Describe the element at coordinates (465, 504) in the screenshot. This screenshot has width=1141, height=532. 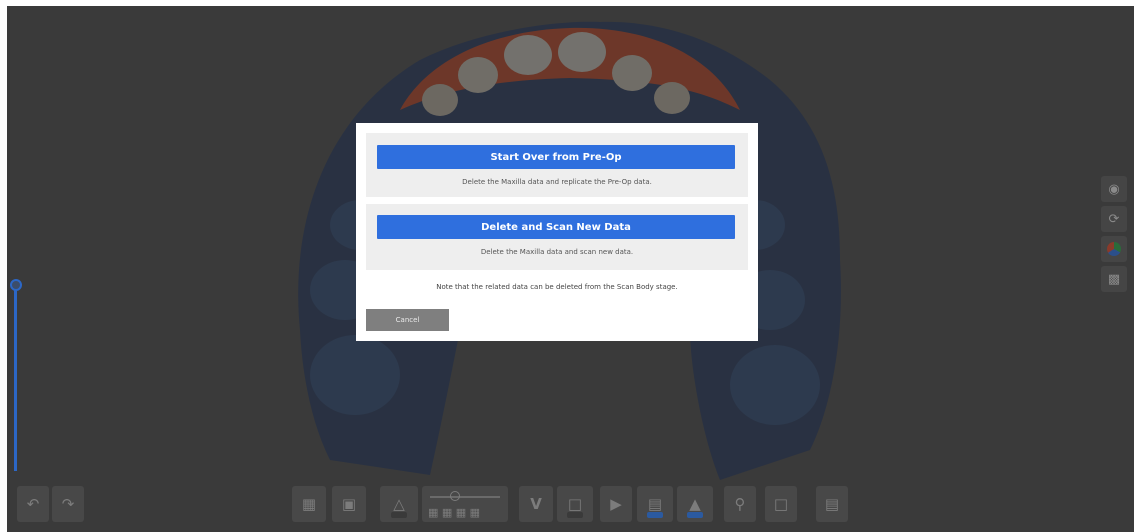
I see `depth-slider-icon: ▦ ▦ ▦ ▦` at that location.